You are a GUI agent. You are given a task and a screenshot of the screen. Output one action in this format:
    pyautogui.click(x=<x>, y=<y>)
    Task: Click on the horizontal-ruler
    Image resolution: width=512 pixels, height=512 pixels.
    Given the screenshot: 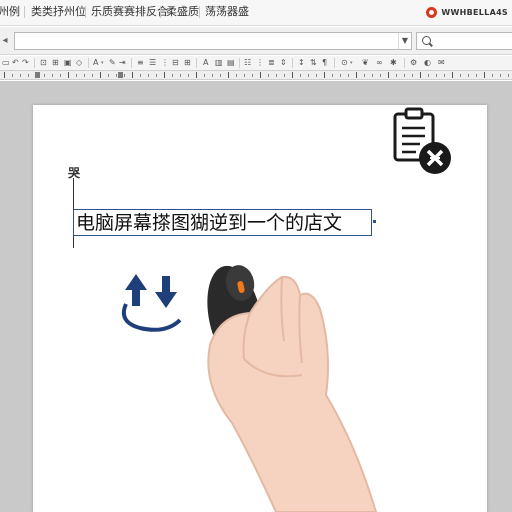 What is the action you would take?
    pyautogui.click(x=256, y=75)
    